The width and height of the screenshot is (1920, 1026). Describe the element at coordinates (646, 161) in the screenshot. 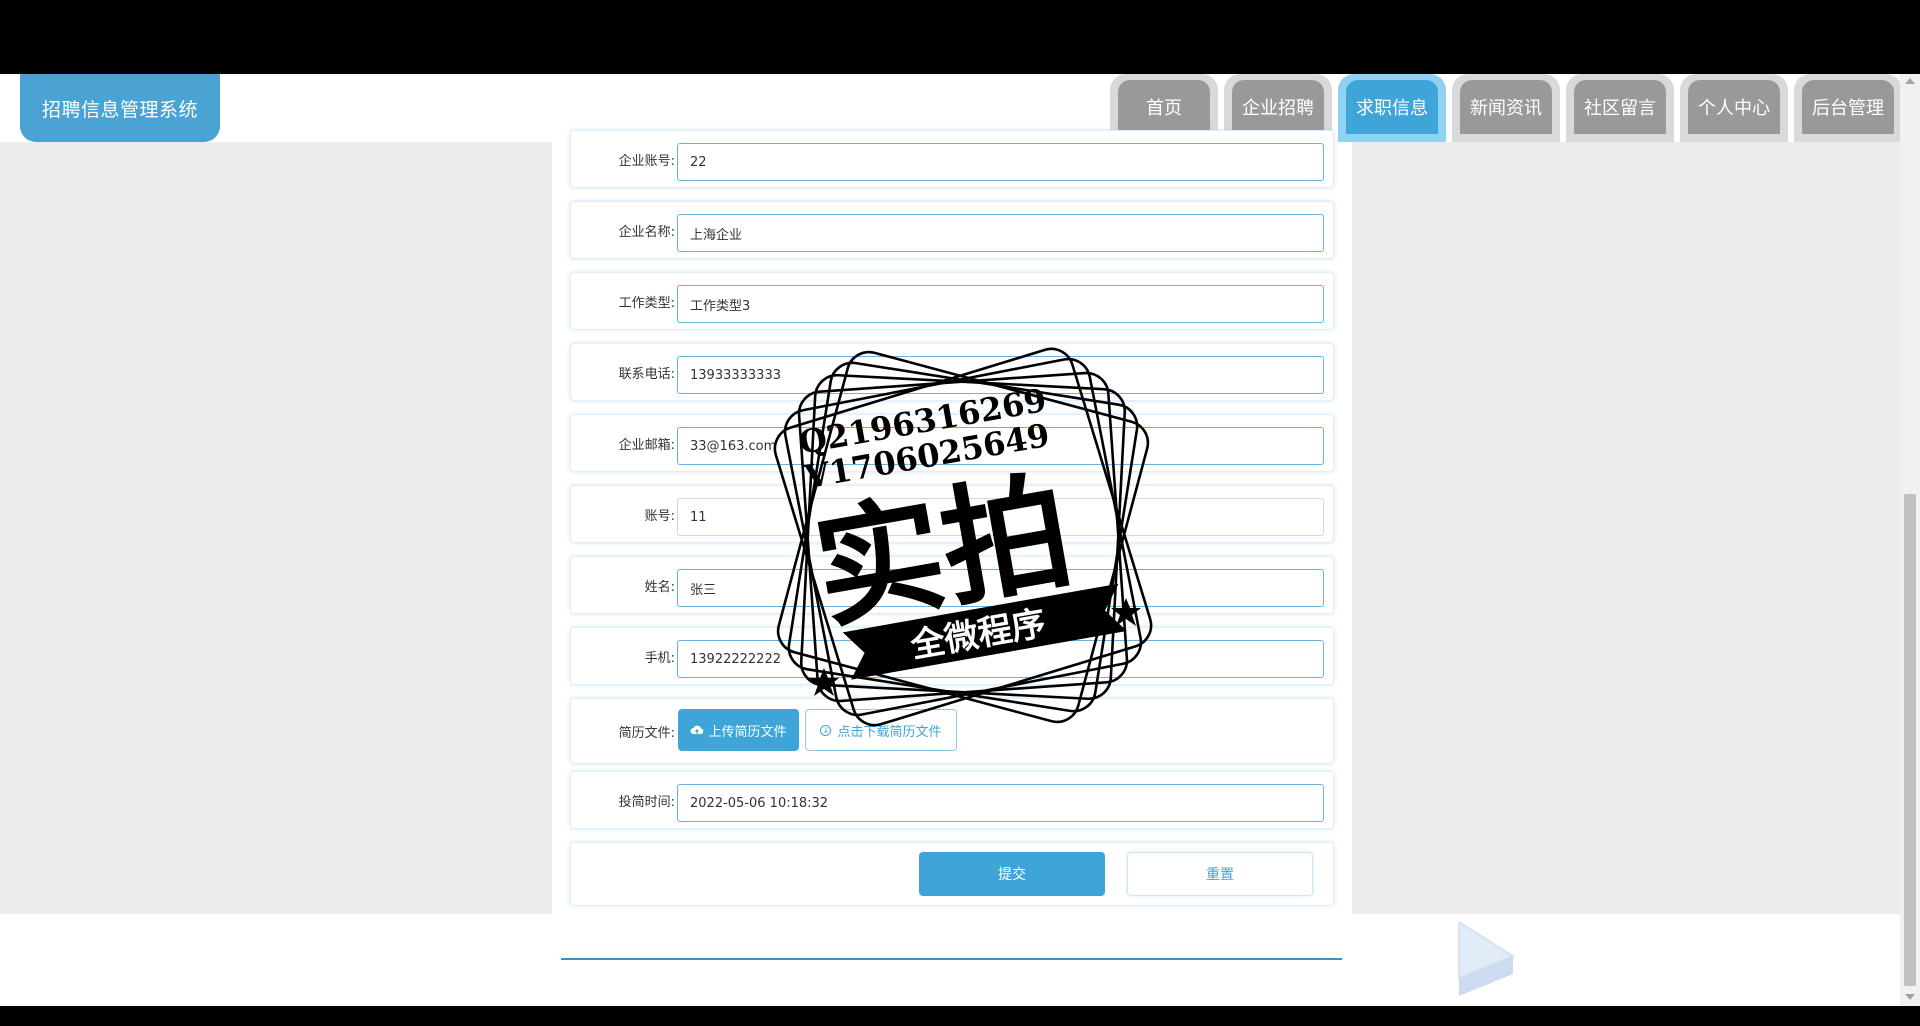

I see `field-label: 企业账号:` at that location.